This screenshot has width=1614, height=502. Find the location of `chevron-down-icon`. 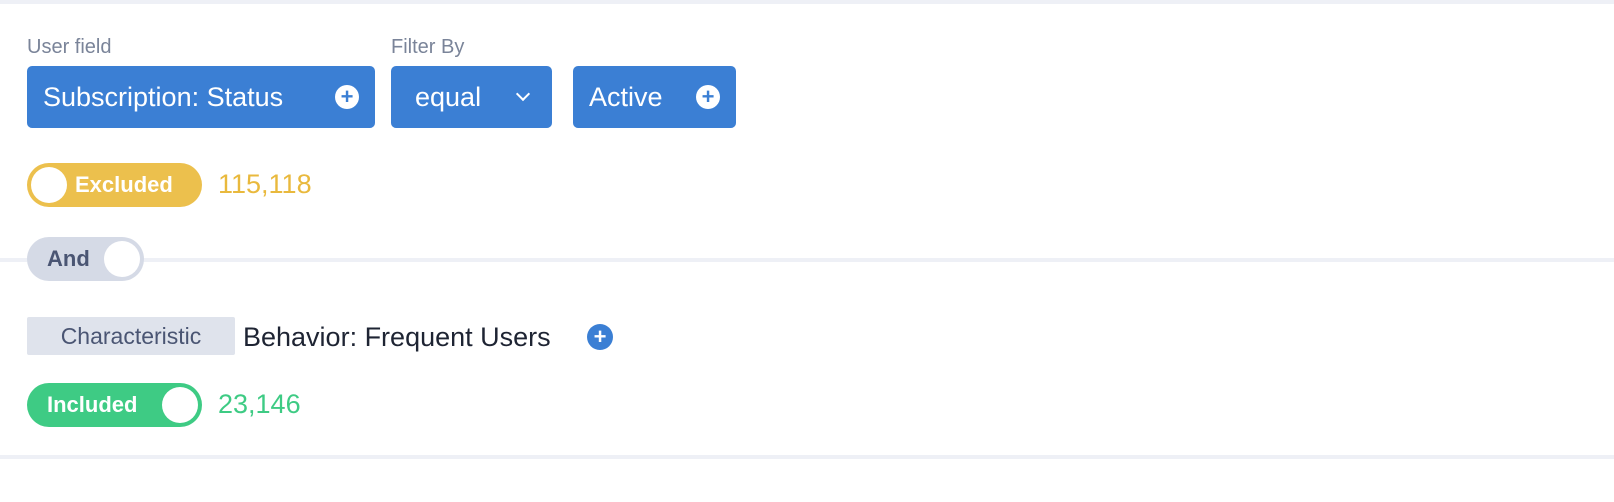

chevron-down-icon is located at coordinates (523, 94).